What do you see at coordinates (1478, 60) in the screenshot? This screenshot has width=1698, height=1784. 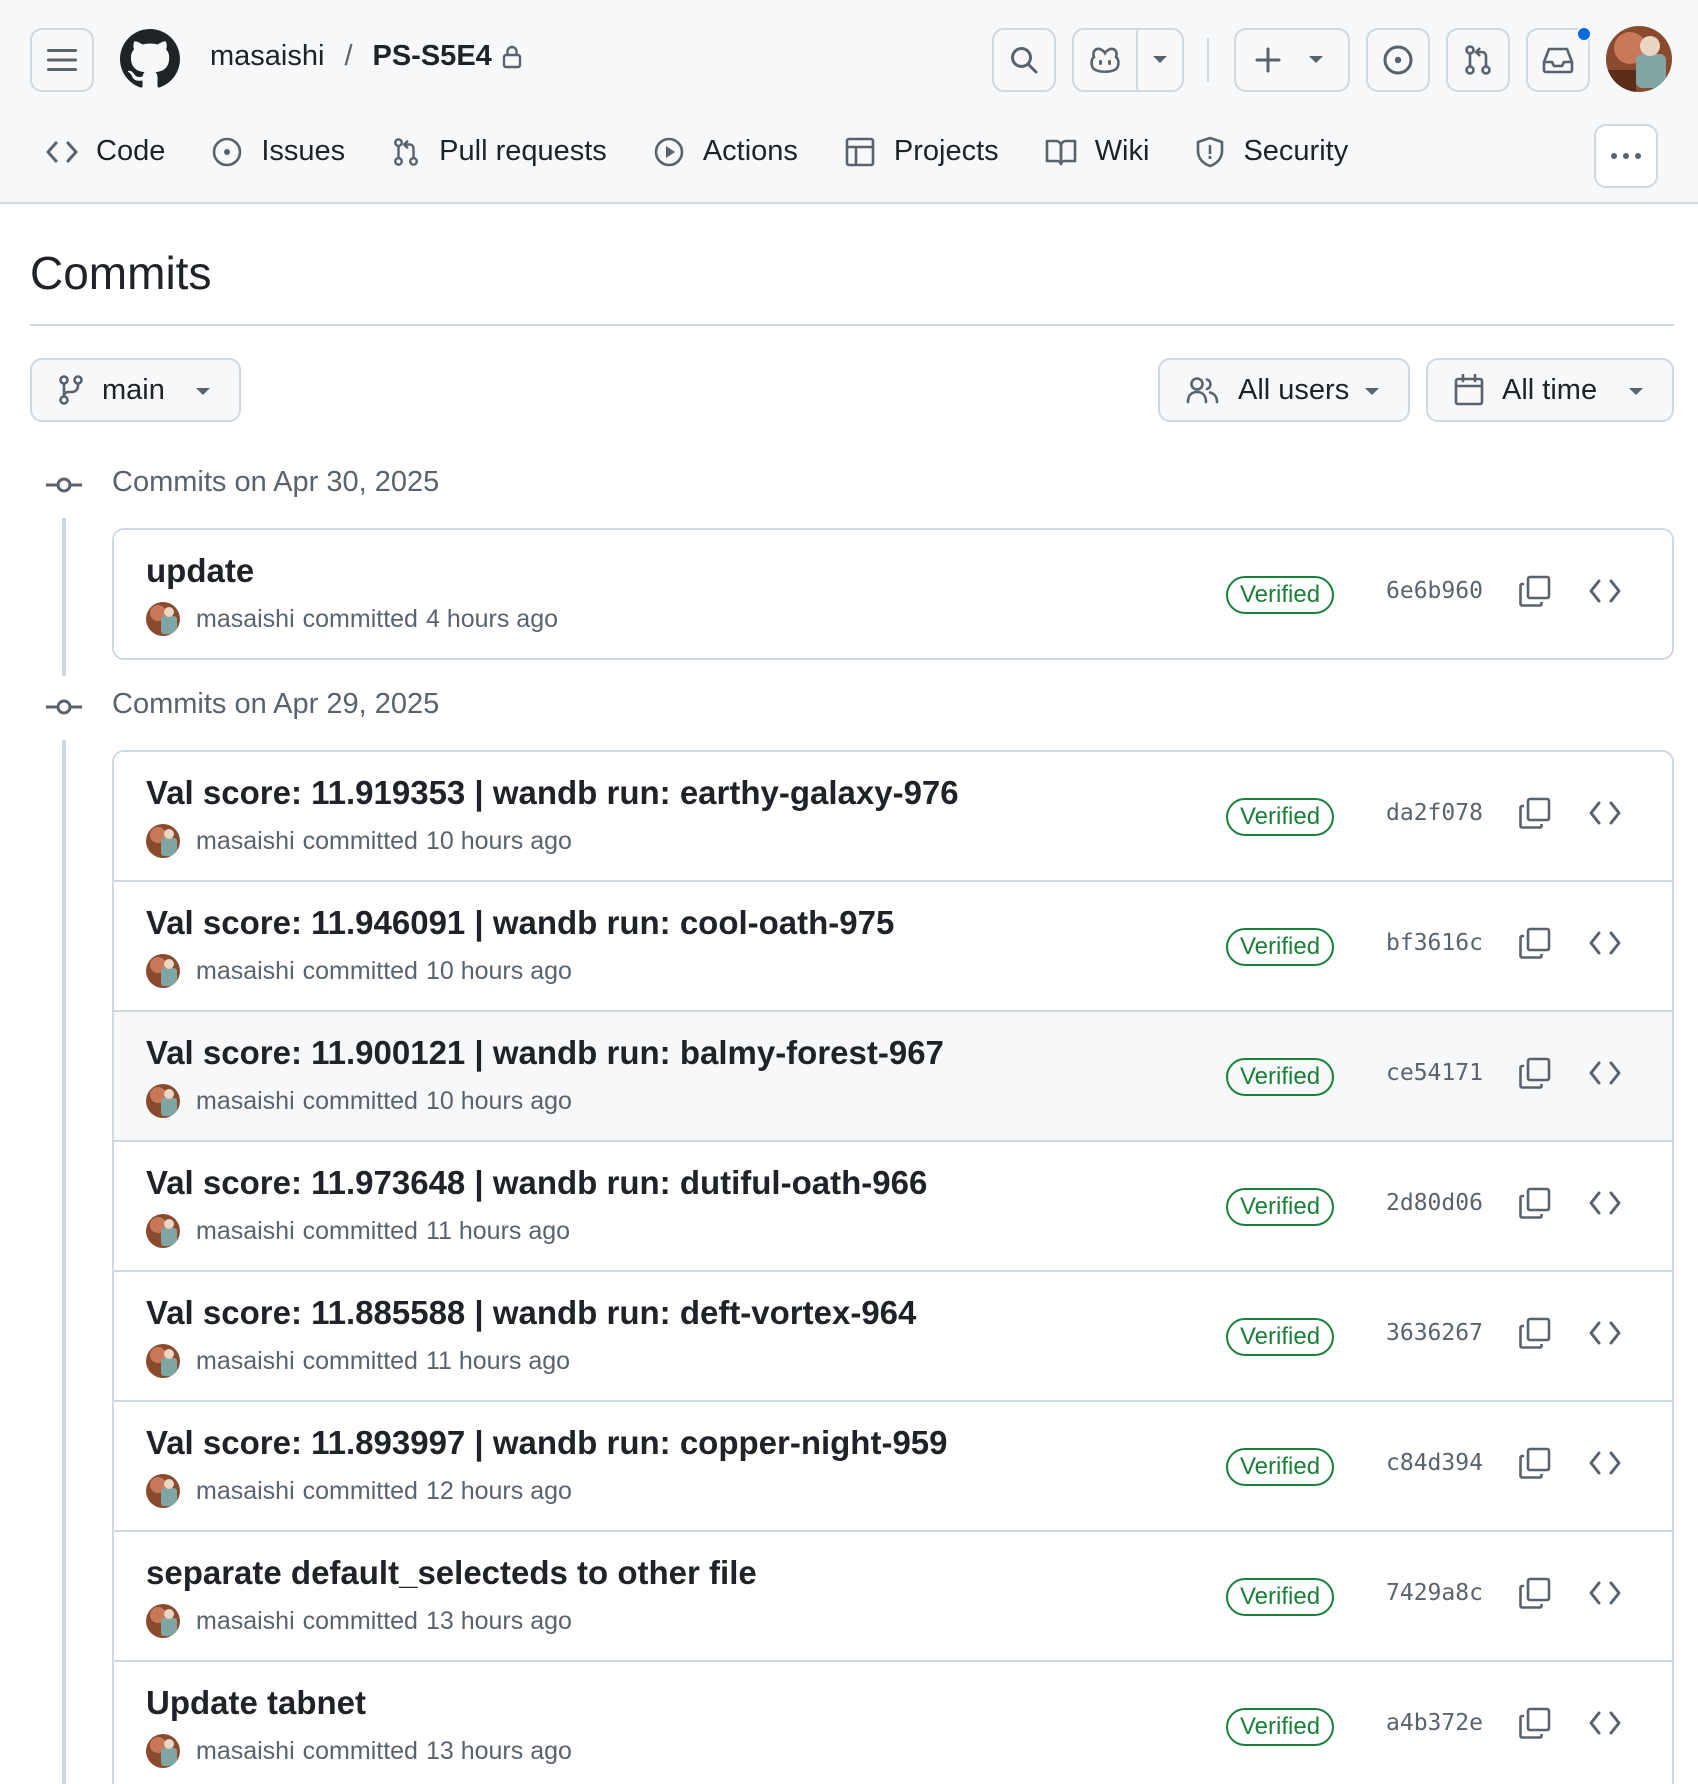 I see `pull-requests-button` at bounding box center [1478, 60].